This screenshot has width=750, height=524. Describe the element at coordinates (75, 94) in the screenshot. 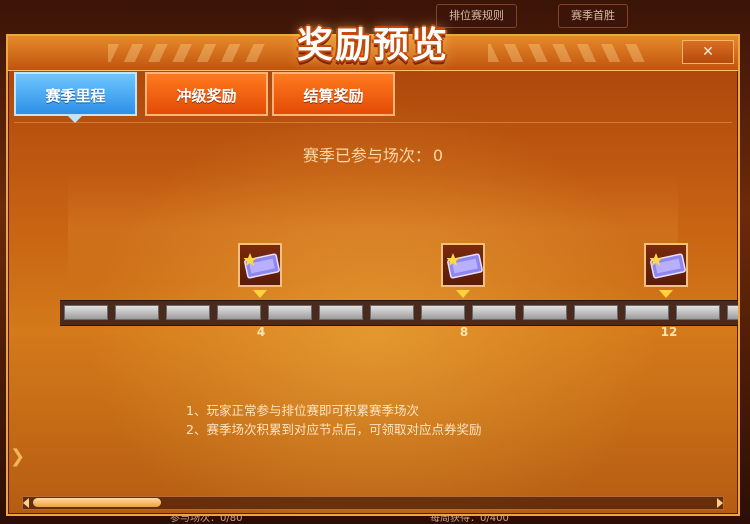

I see `tab-season-mileage: 赛季里程` at that location.